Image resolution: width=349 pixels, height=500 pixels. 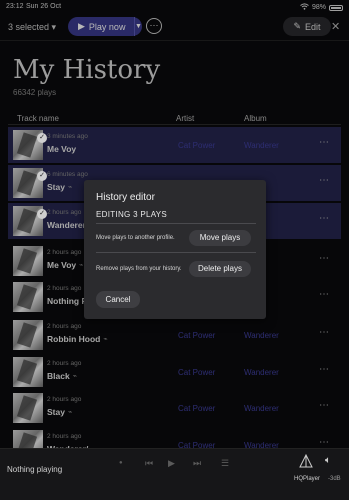 I want to click on selection-dropdown: 3 selected ▾, so click(x=32, y=27).